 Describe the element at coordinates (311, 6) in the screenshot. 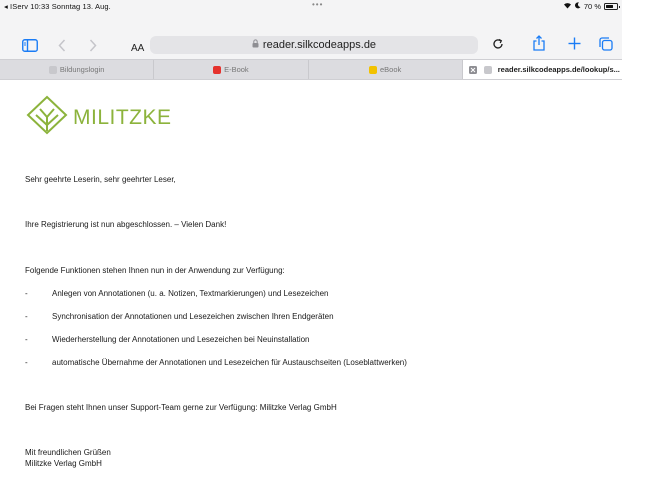

I see `status-bar: ◂ IServ 10:33 Sonntag 13. Aug. ••• 70 %` at that location.